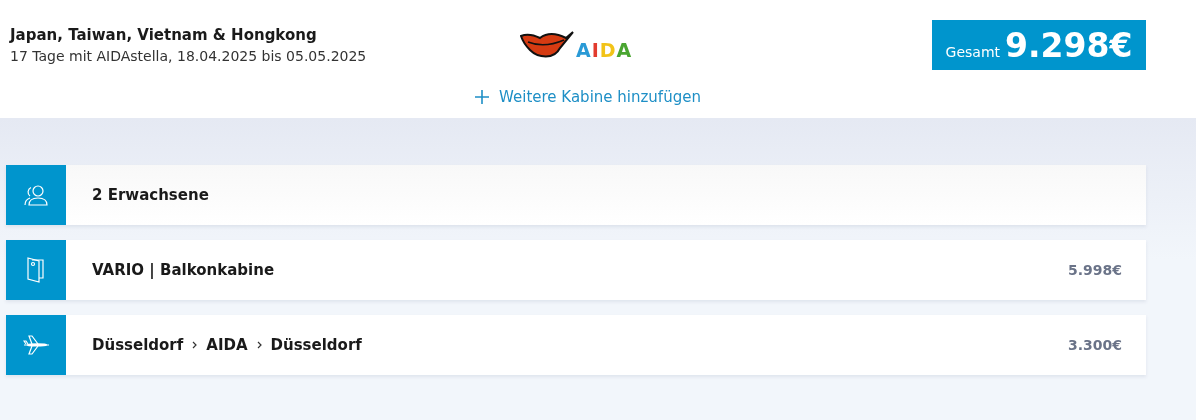 Image resolution: width=1196 pixels, height=420 pixels. Describe the element at coordinates (36, 345) in the screenshot. I see `airplane-icon` at that location.